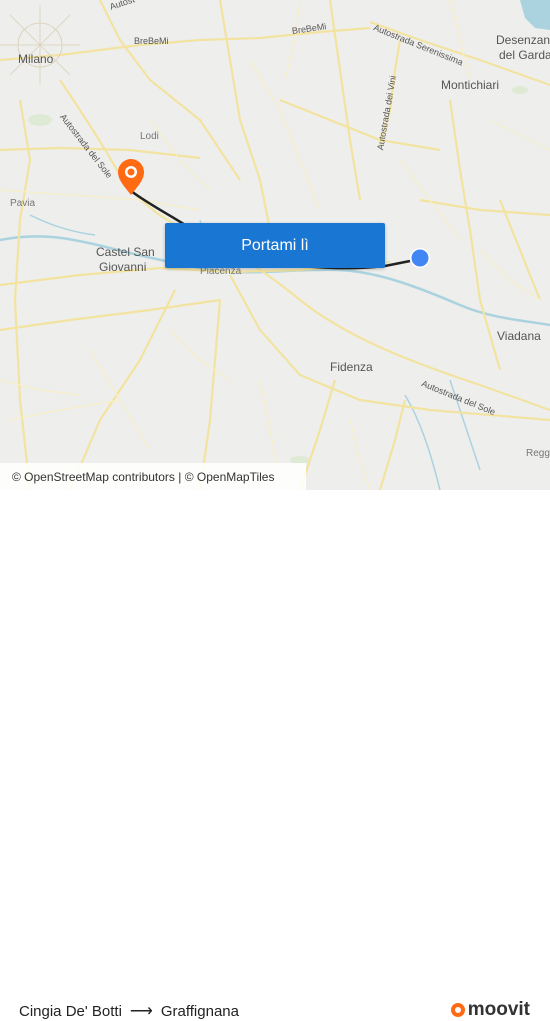  Describe the element at coordinates (141, 1011) in the screenshot. I see `arrow-right-icon: ⟶` at that location.